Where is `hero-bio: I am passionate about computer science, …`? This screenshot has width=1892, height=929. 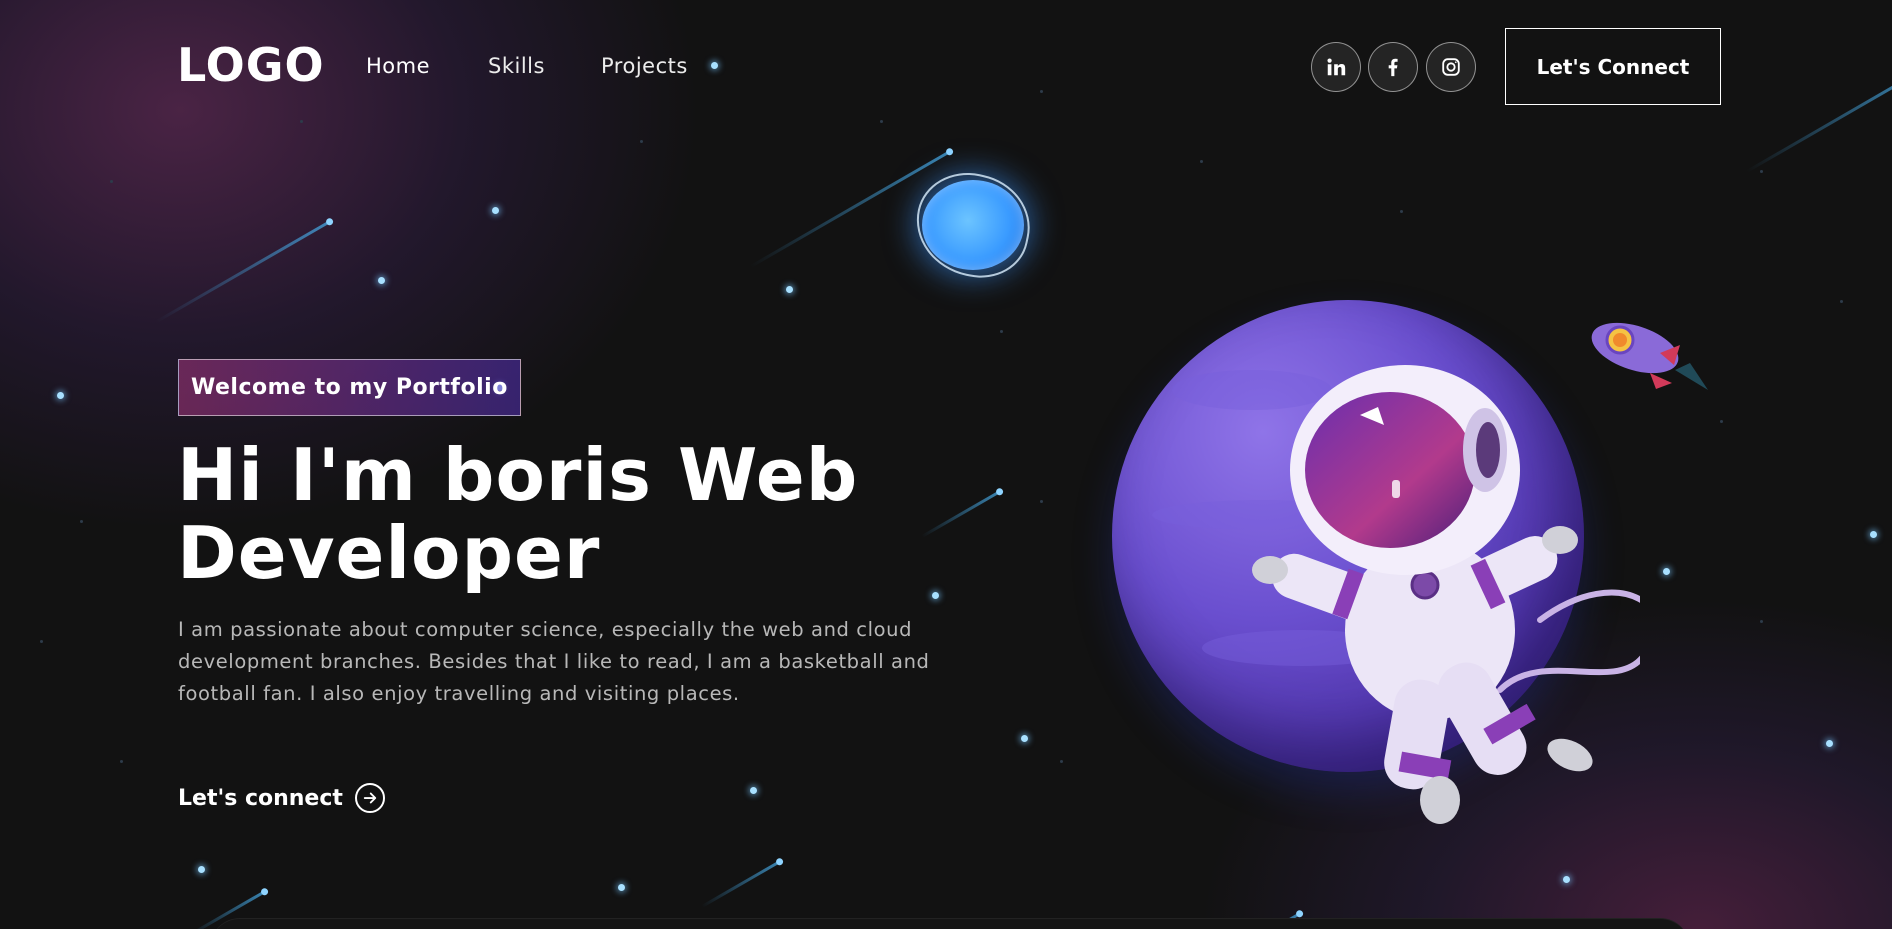 hero-bio: I am passionate about computer science, … is located at coordinates (554, 661).